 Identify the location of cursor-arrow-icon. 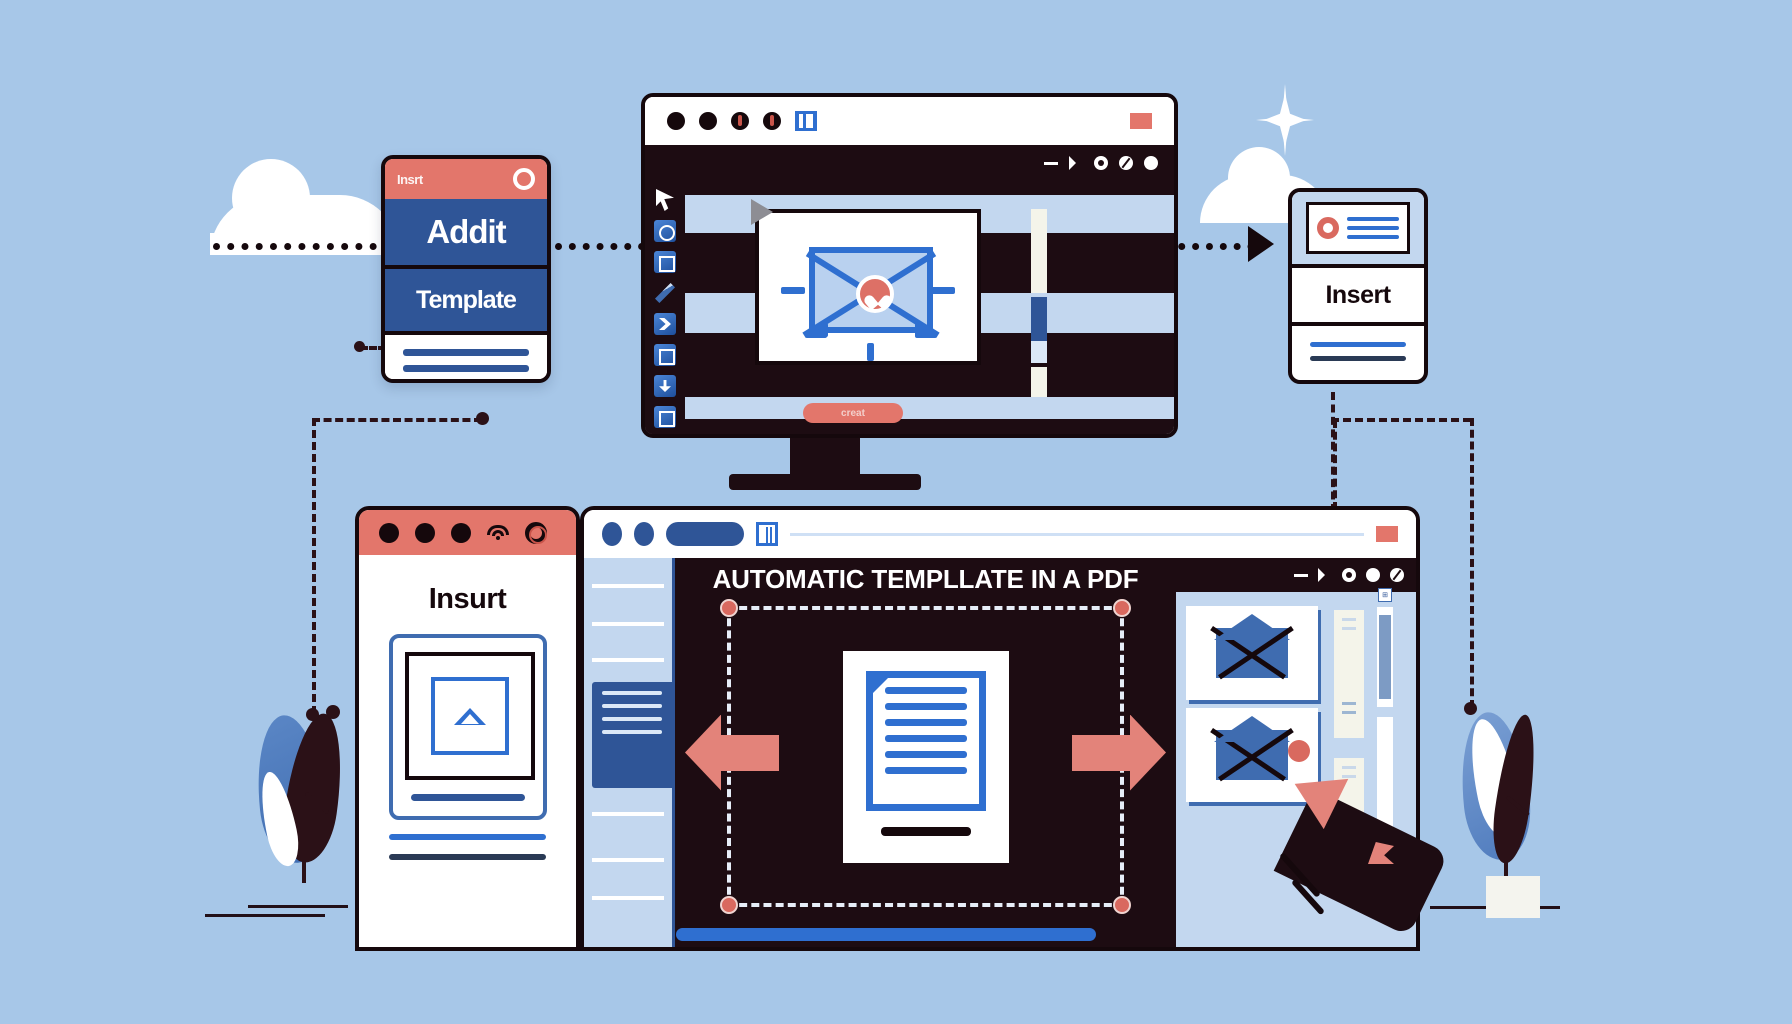
(665, 200).